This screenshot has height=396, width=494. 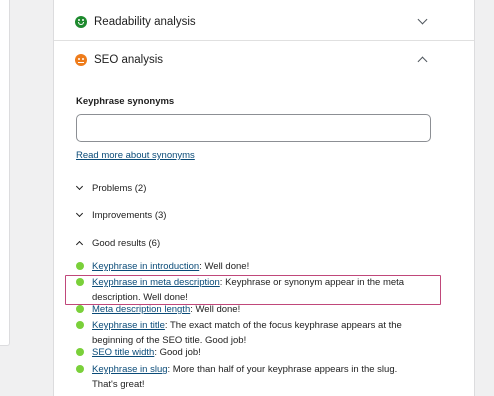 What do you see at coordinates (145, 266) in the screenshot?
I see `result-link: Keyphrase in introduction` at bounding box center [145, 266].